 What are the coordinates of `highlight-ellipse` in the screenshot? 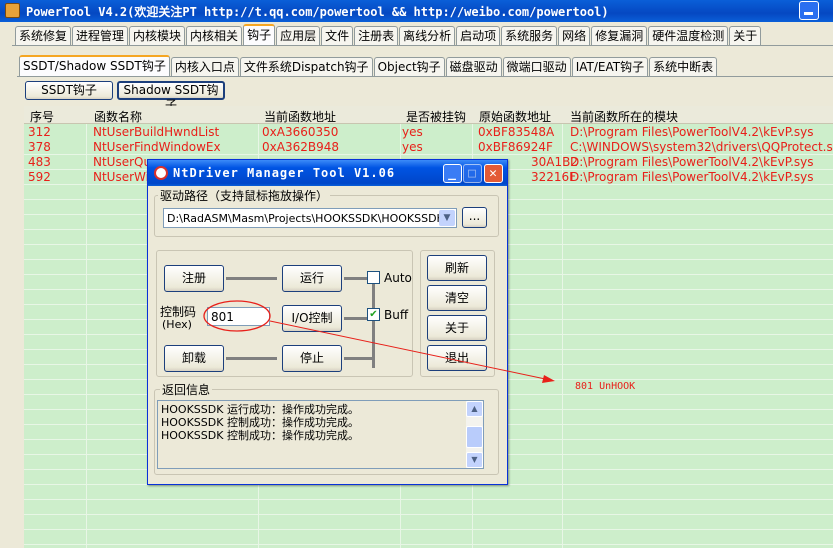 It's located at (237, 316).